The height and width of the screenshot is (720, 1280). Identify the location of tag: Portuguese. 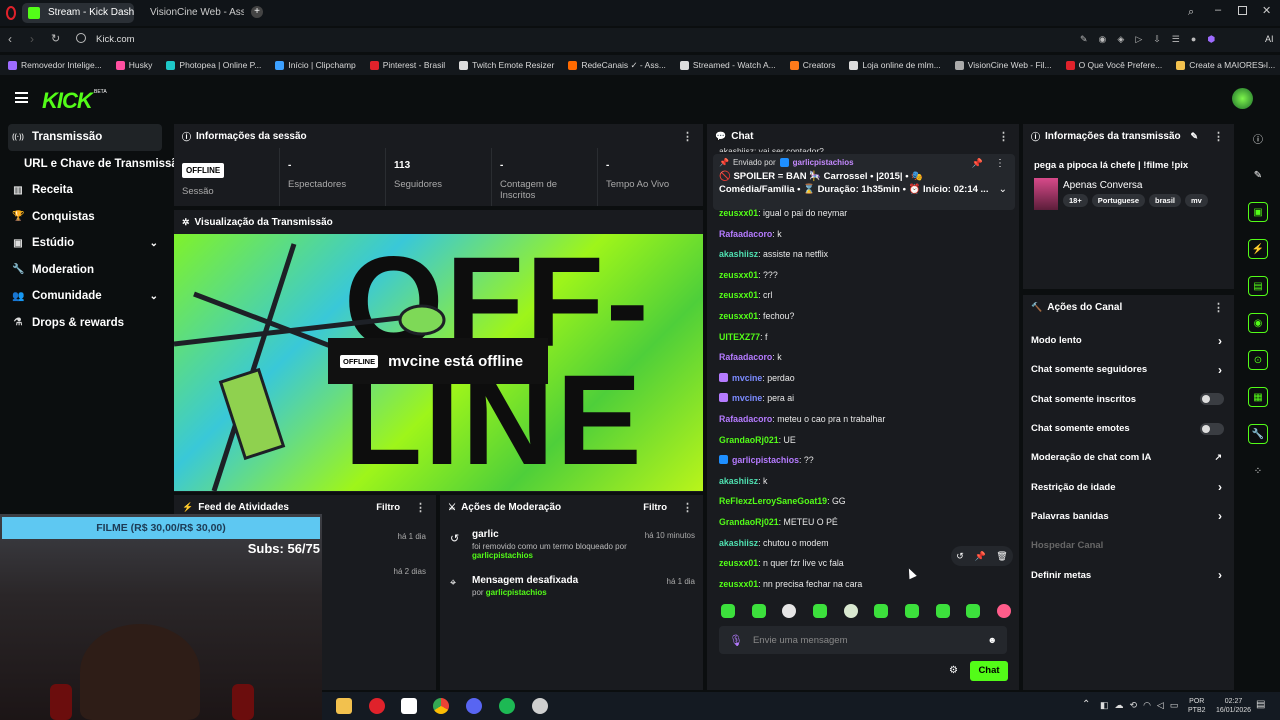
(1118, 200).